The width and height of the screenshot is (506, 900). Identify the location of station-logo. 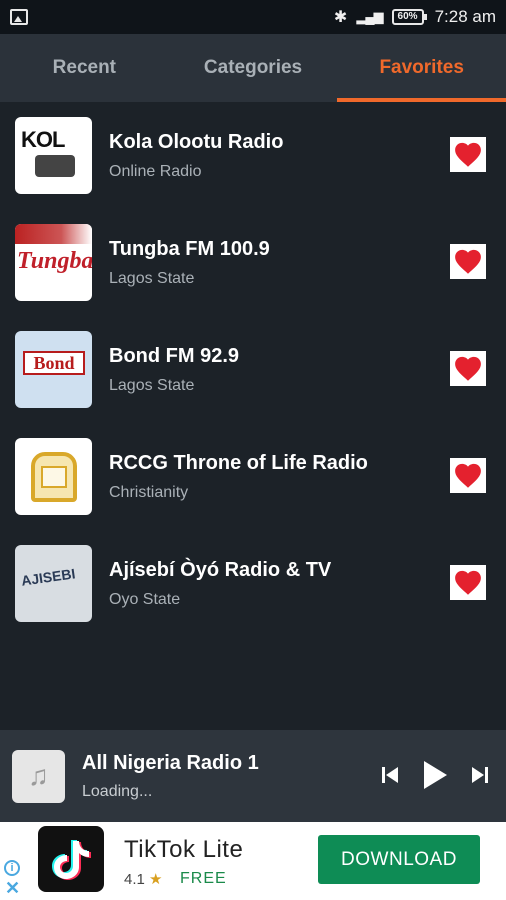
(53, 476).